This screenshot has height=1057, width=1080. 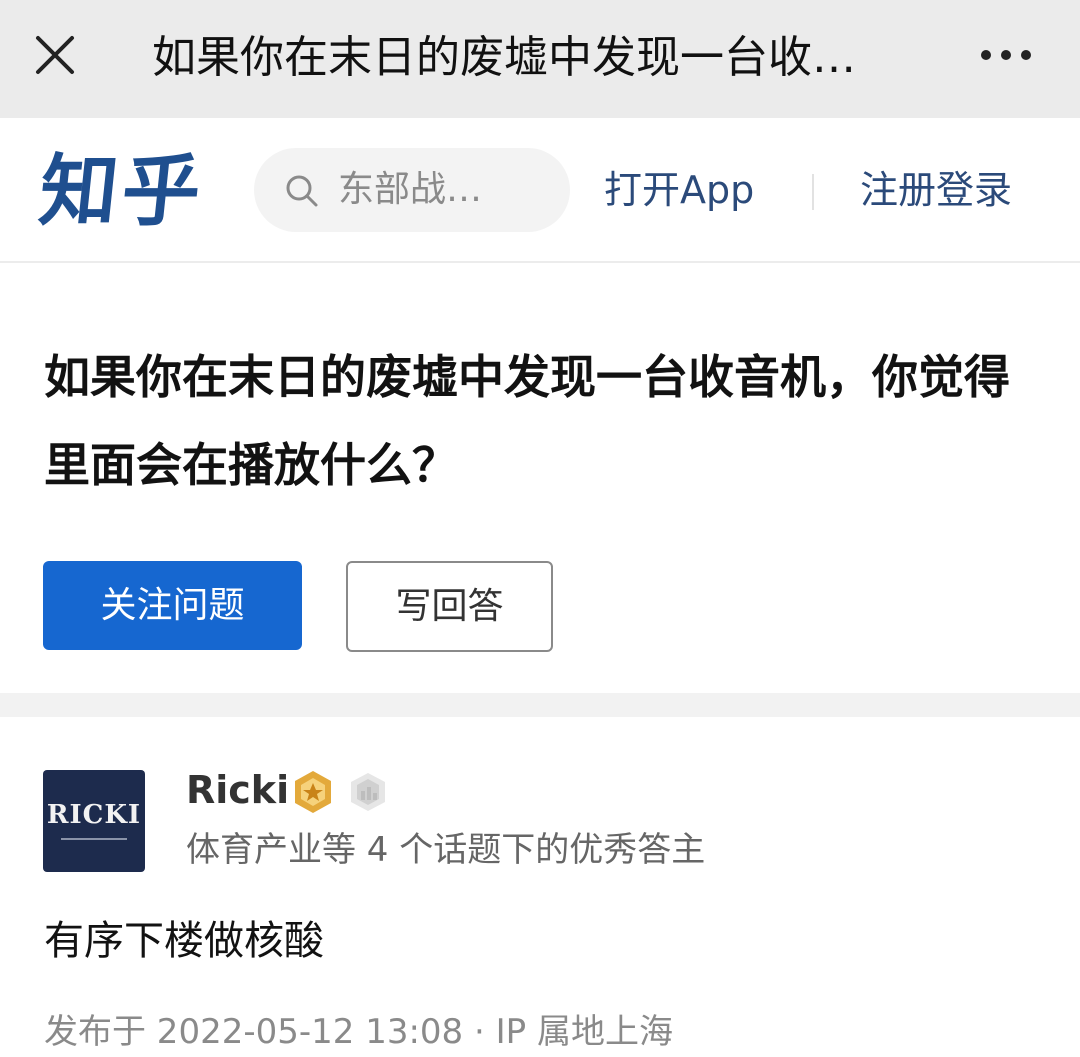 What do you see at coordinates (368, 792) in the screenshot?
I see `creator-badge-icon` at bounding box center [368, 792].